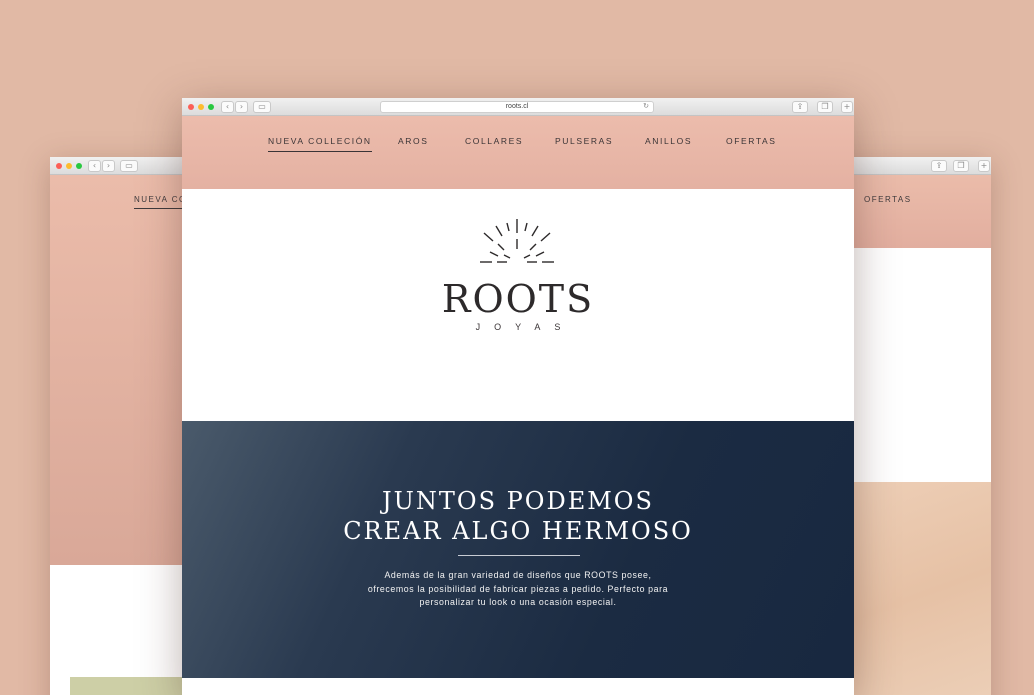  Describe the element at coordinates (413, 141) in the screenshot. I see `nav-item-aros: AROS` at that location.